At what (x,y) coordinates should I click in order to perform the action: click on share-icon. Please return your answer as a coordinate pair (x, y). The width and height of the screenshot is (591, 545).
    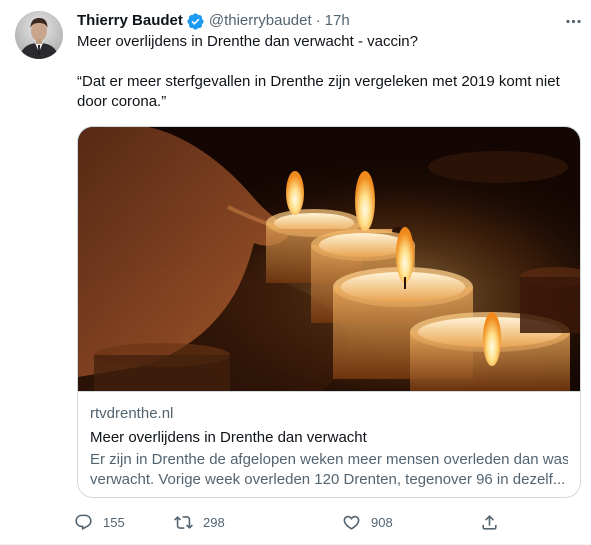
    Looking at the image, I should click on (489, 522).